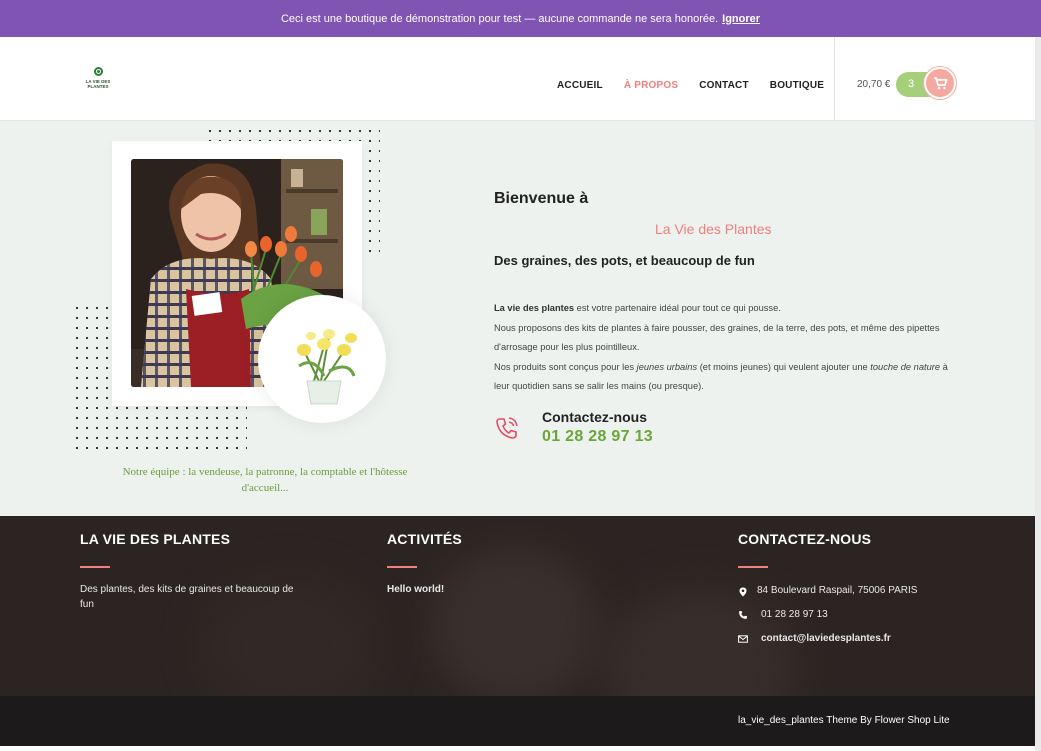  I want to click on cart-button, so click(940, 83).